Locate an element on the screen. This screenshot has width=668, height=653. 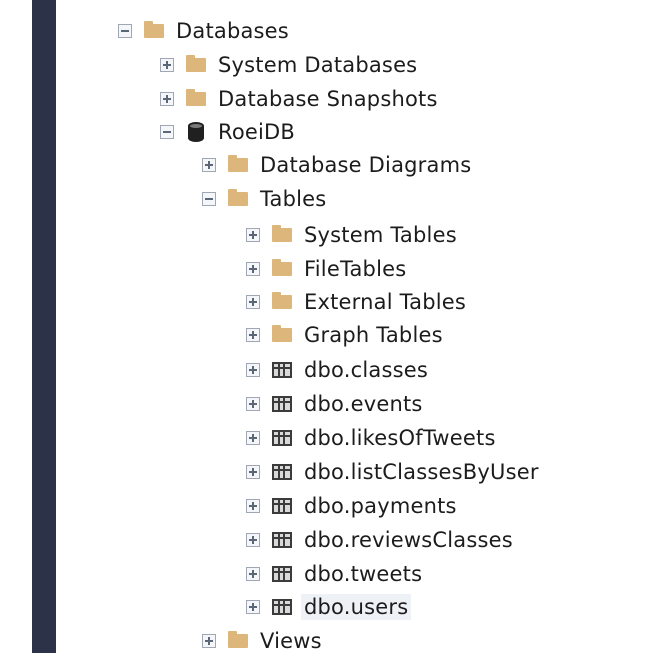
tree-node-table-selected: dbo.users is located at coordinates (329, 607).